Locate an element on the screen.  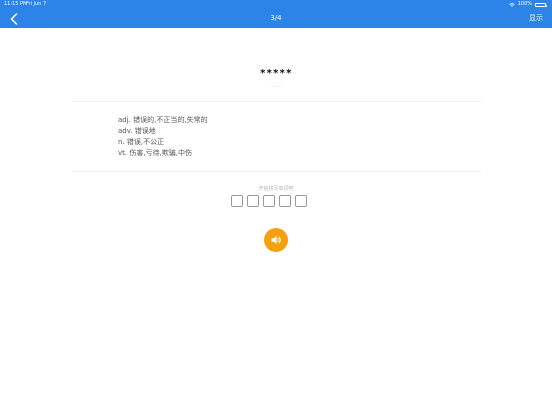
meaning-adj: adj. 错误的,不正当的,失常的 is located at coordinates (163, 120).